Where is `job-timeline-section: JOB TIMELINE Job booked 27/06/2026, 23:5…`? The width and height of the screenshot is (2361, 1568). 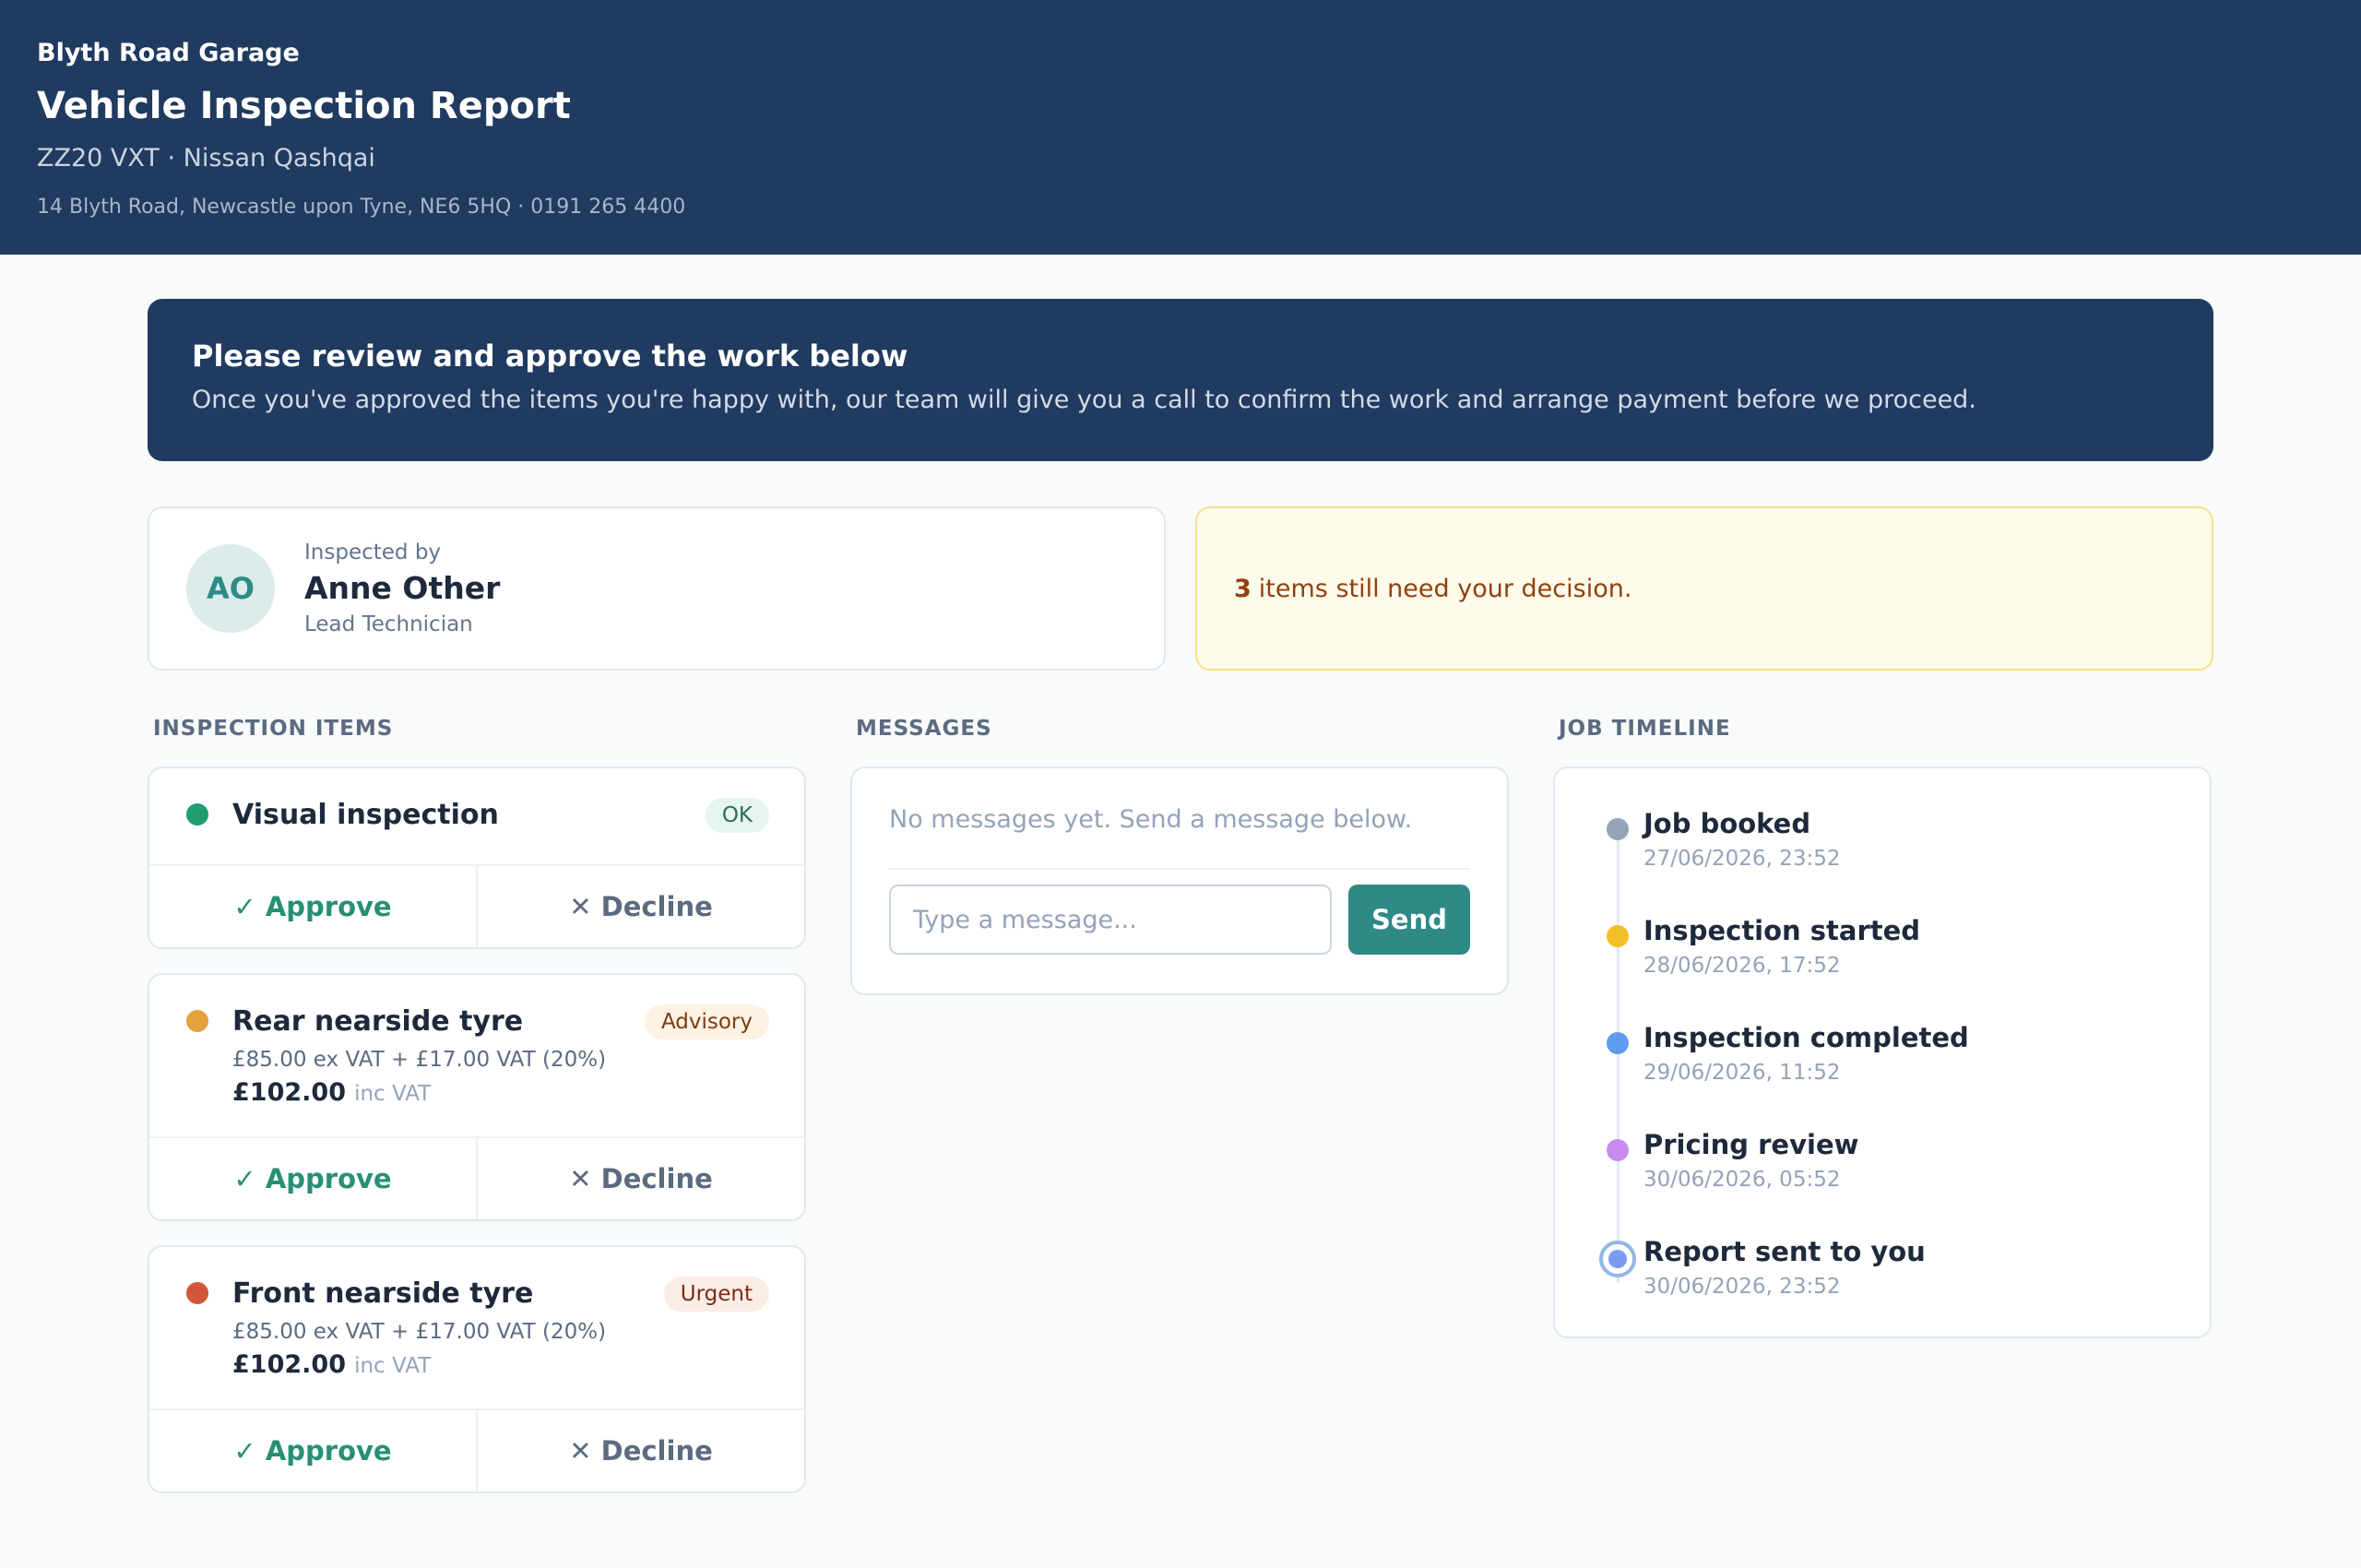
job-timeline-section: JOB TIMELINE Job booked 27/06/2026, 23:5… is located at coordinates (1882, 1026).